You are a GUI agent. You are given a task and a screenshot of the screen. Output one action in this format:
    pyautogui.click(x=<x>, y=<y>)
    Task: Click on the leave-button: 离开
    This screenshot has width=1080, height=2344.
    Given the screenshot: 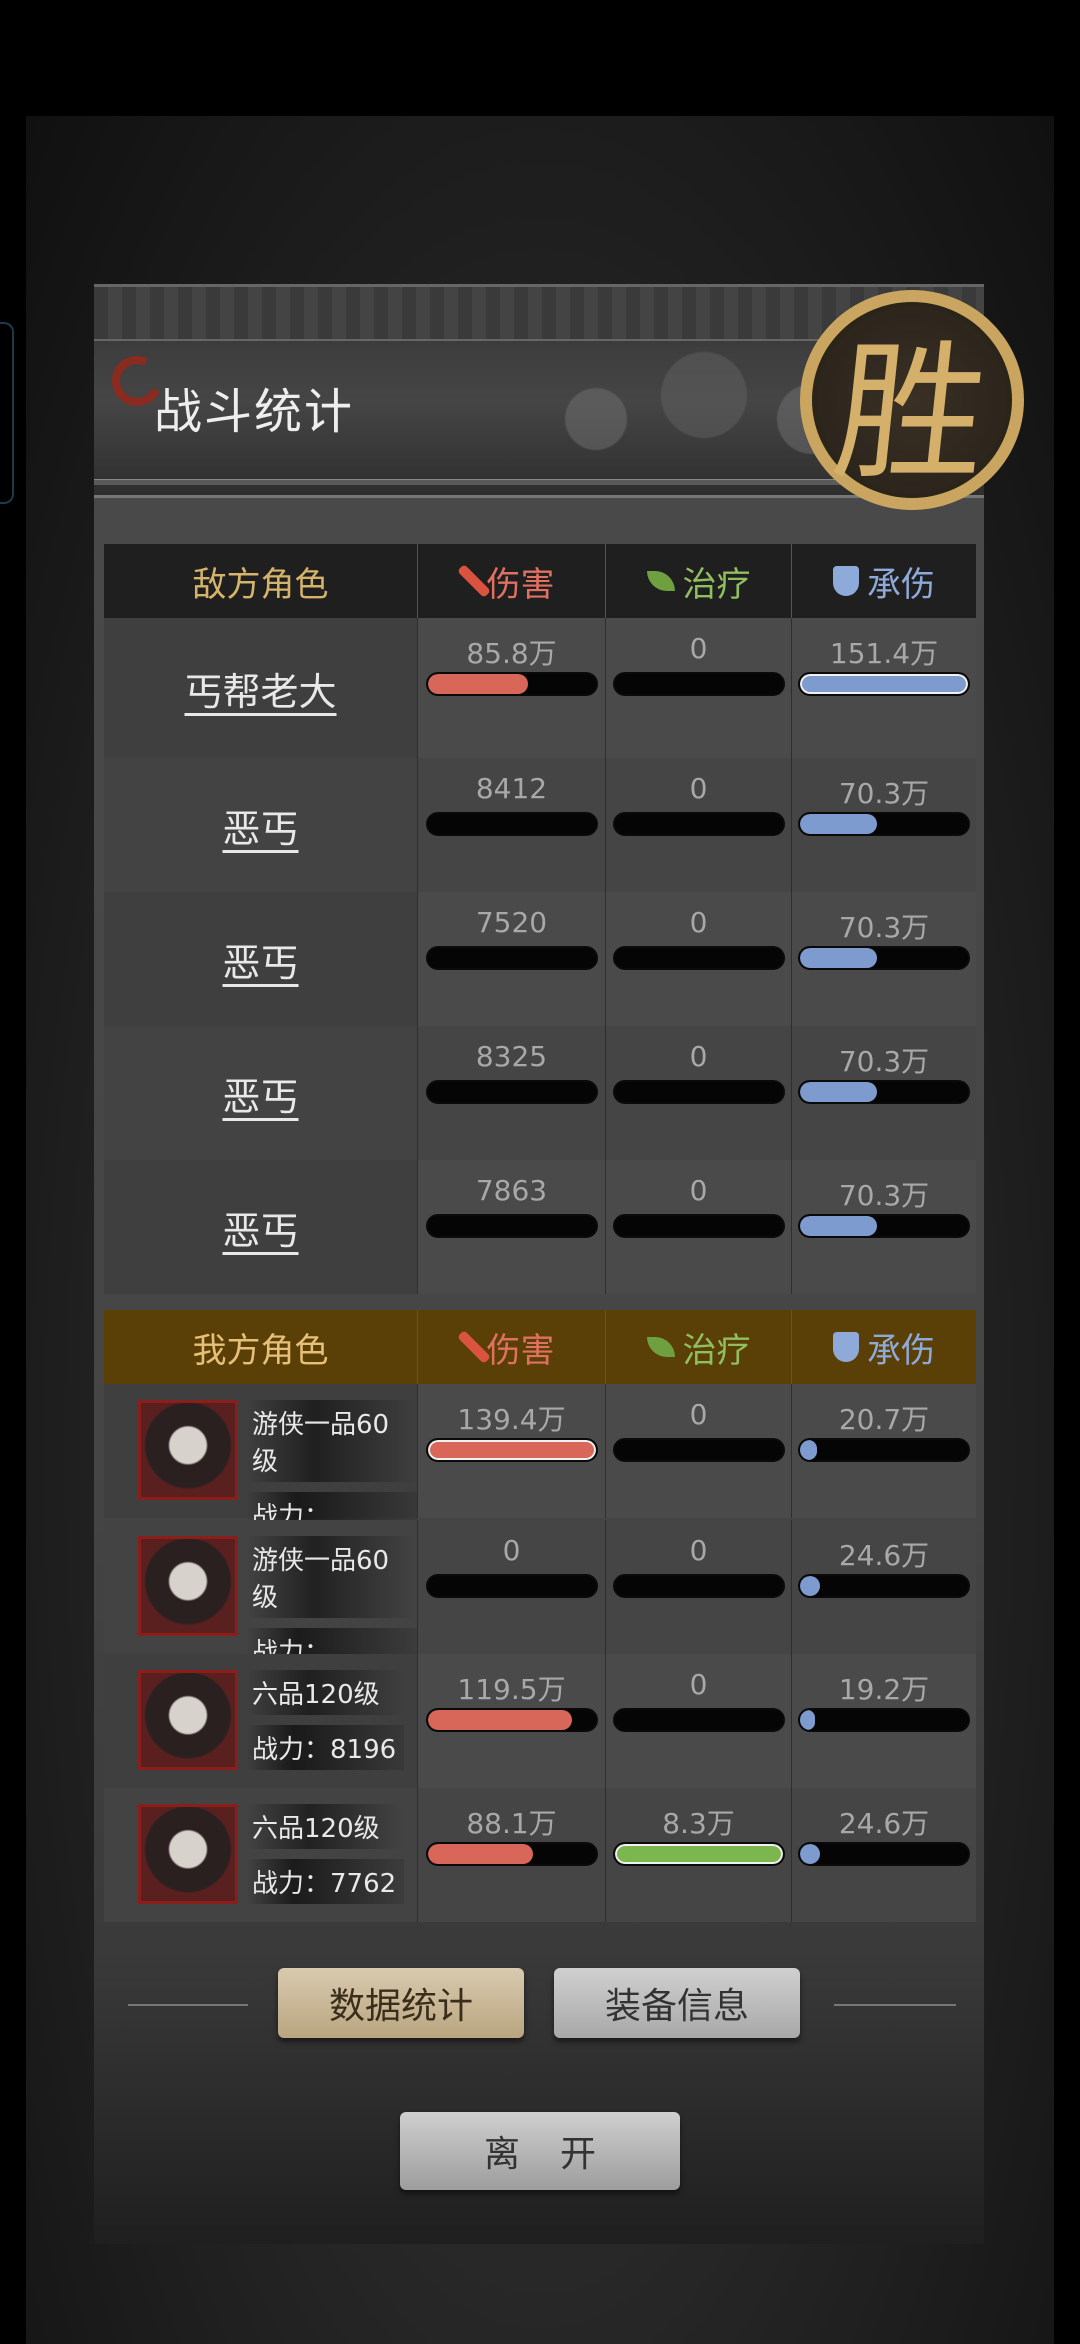 What is the action you would take?
    pyautogui.click(x=540, y=2151)
    